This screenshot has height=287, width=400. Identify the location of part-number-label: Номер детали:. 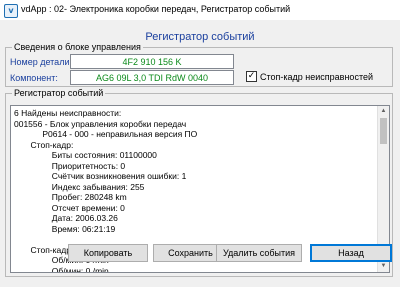
(41, 62).